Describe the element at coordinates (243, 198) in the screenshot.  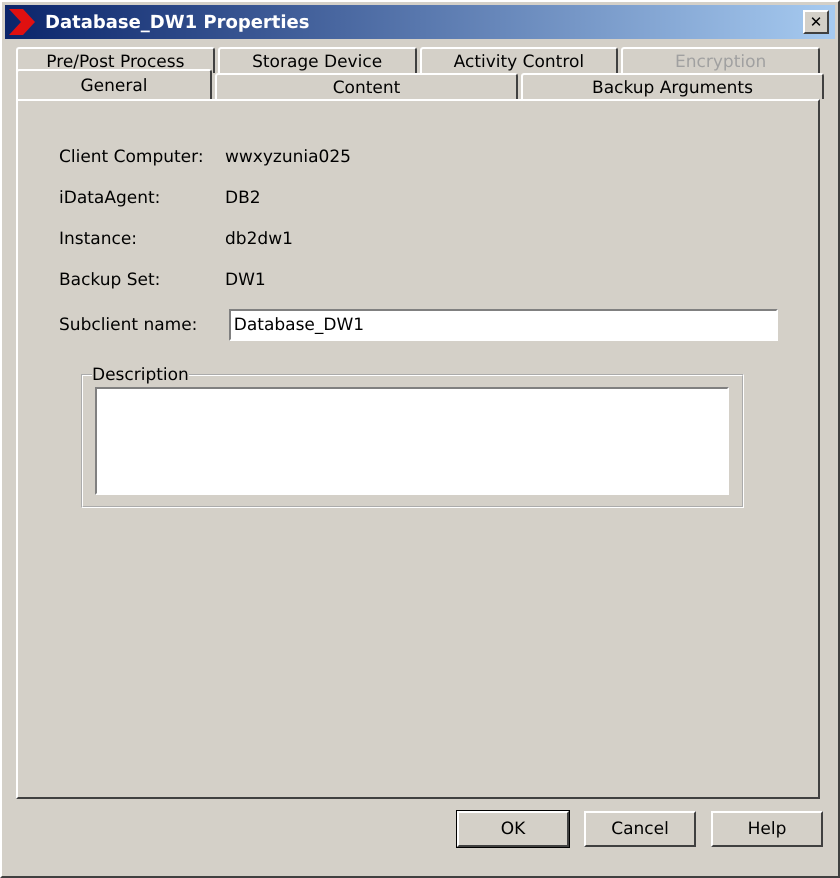
I see `field-value: DB2` at that location.